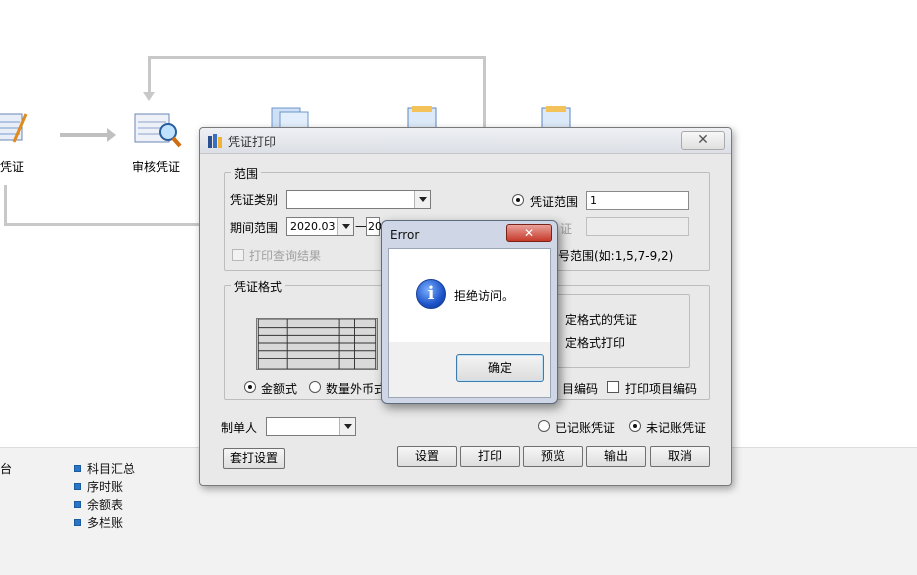 The width and height of the screenshot is (917, 575). I want to click on preview-button: 预览, so click(553, 456).